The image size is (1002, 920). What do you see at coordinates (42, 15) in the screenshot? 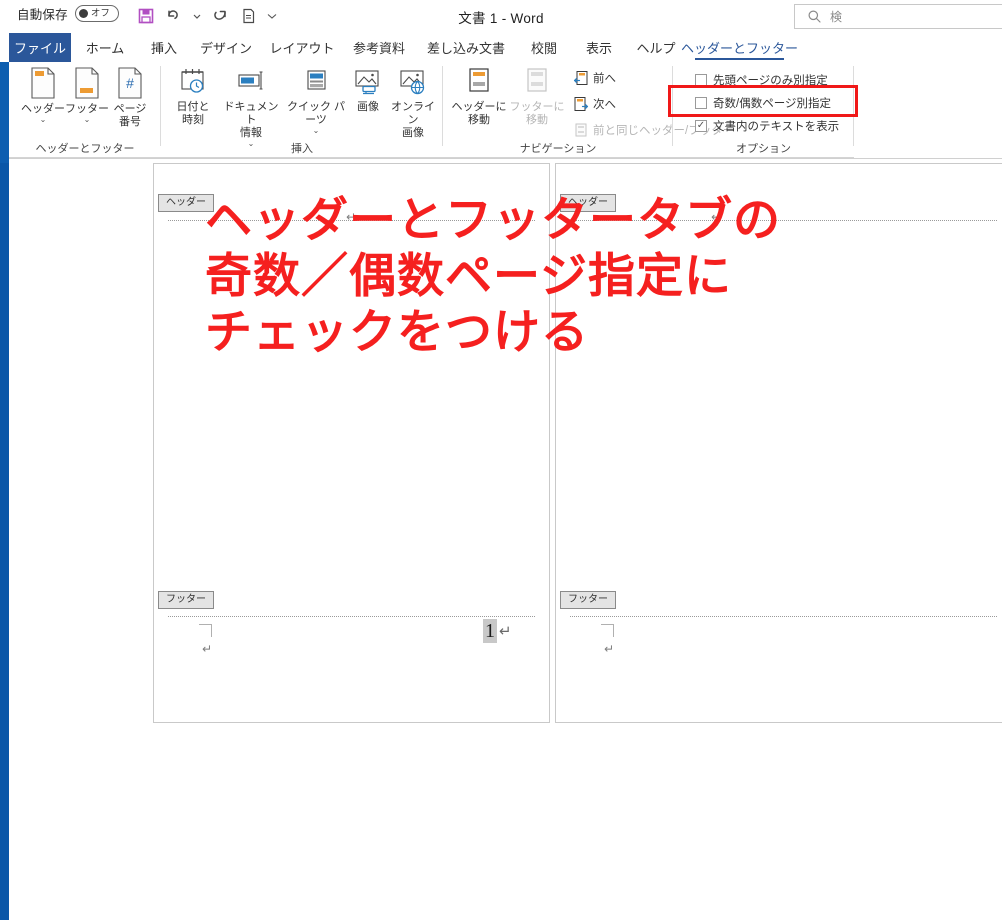
I see `autosave-label: 自動保存` at bounding box center [42, 15].